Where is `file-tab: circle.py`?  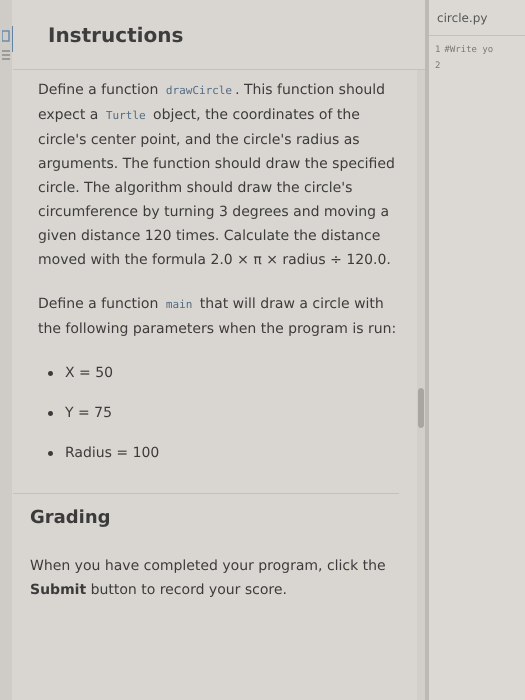
file-tab: circle.py is located at coordinates (462, 17).